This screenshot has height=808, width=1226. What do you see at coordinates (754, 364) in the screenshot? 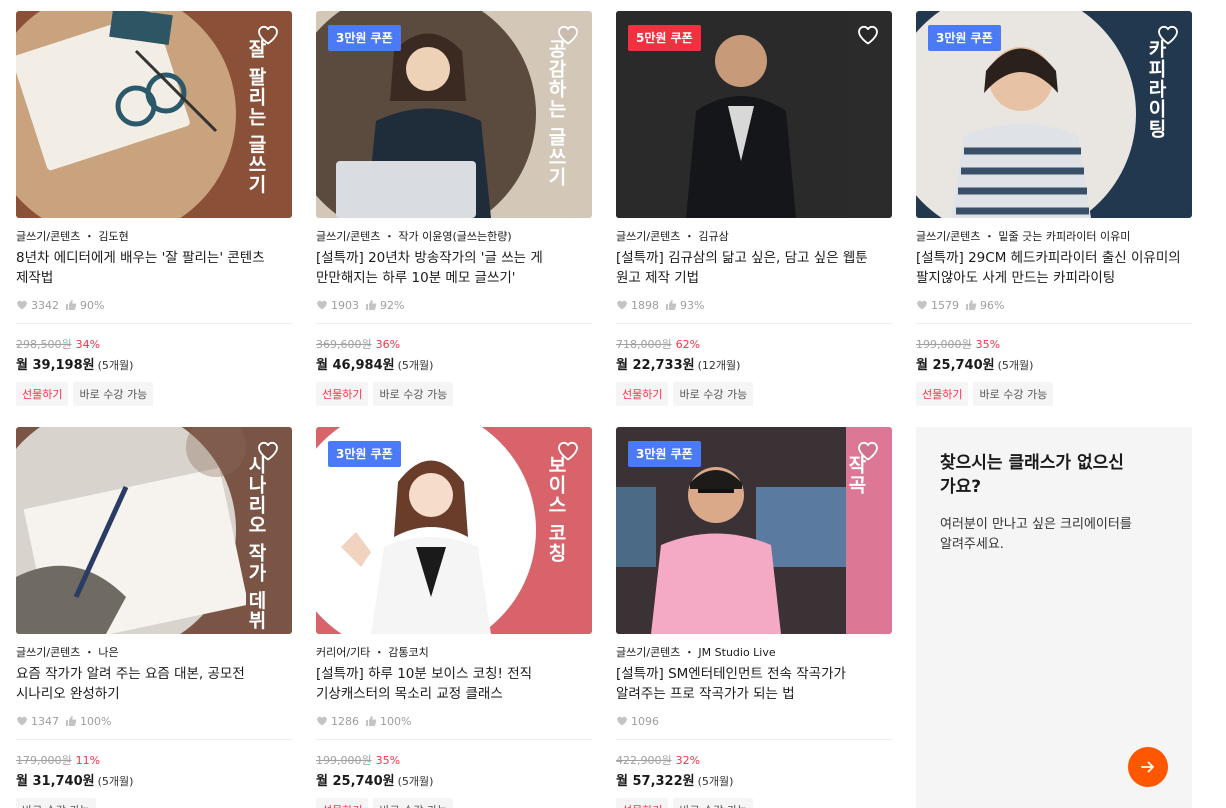
I see `monthly-price: 월 22,733원 (12개월)` at bounding box center [754, 364].